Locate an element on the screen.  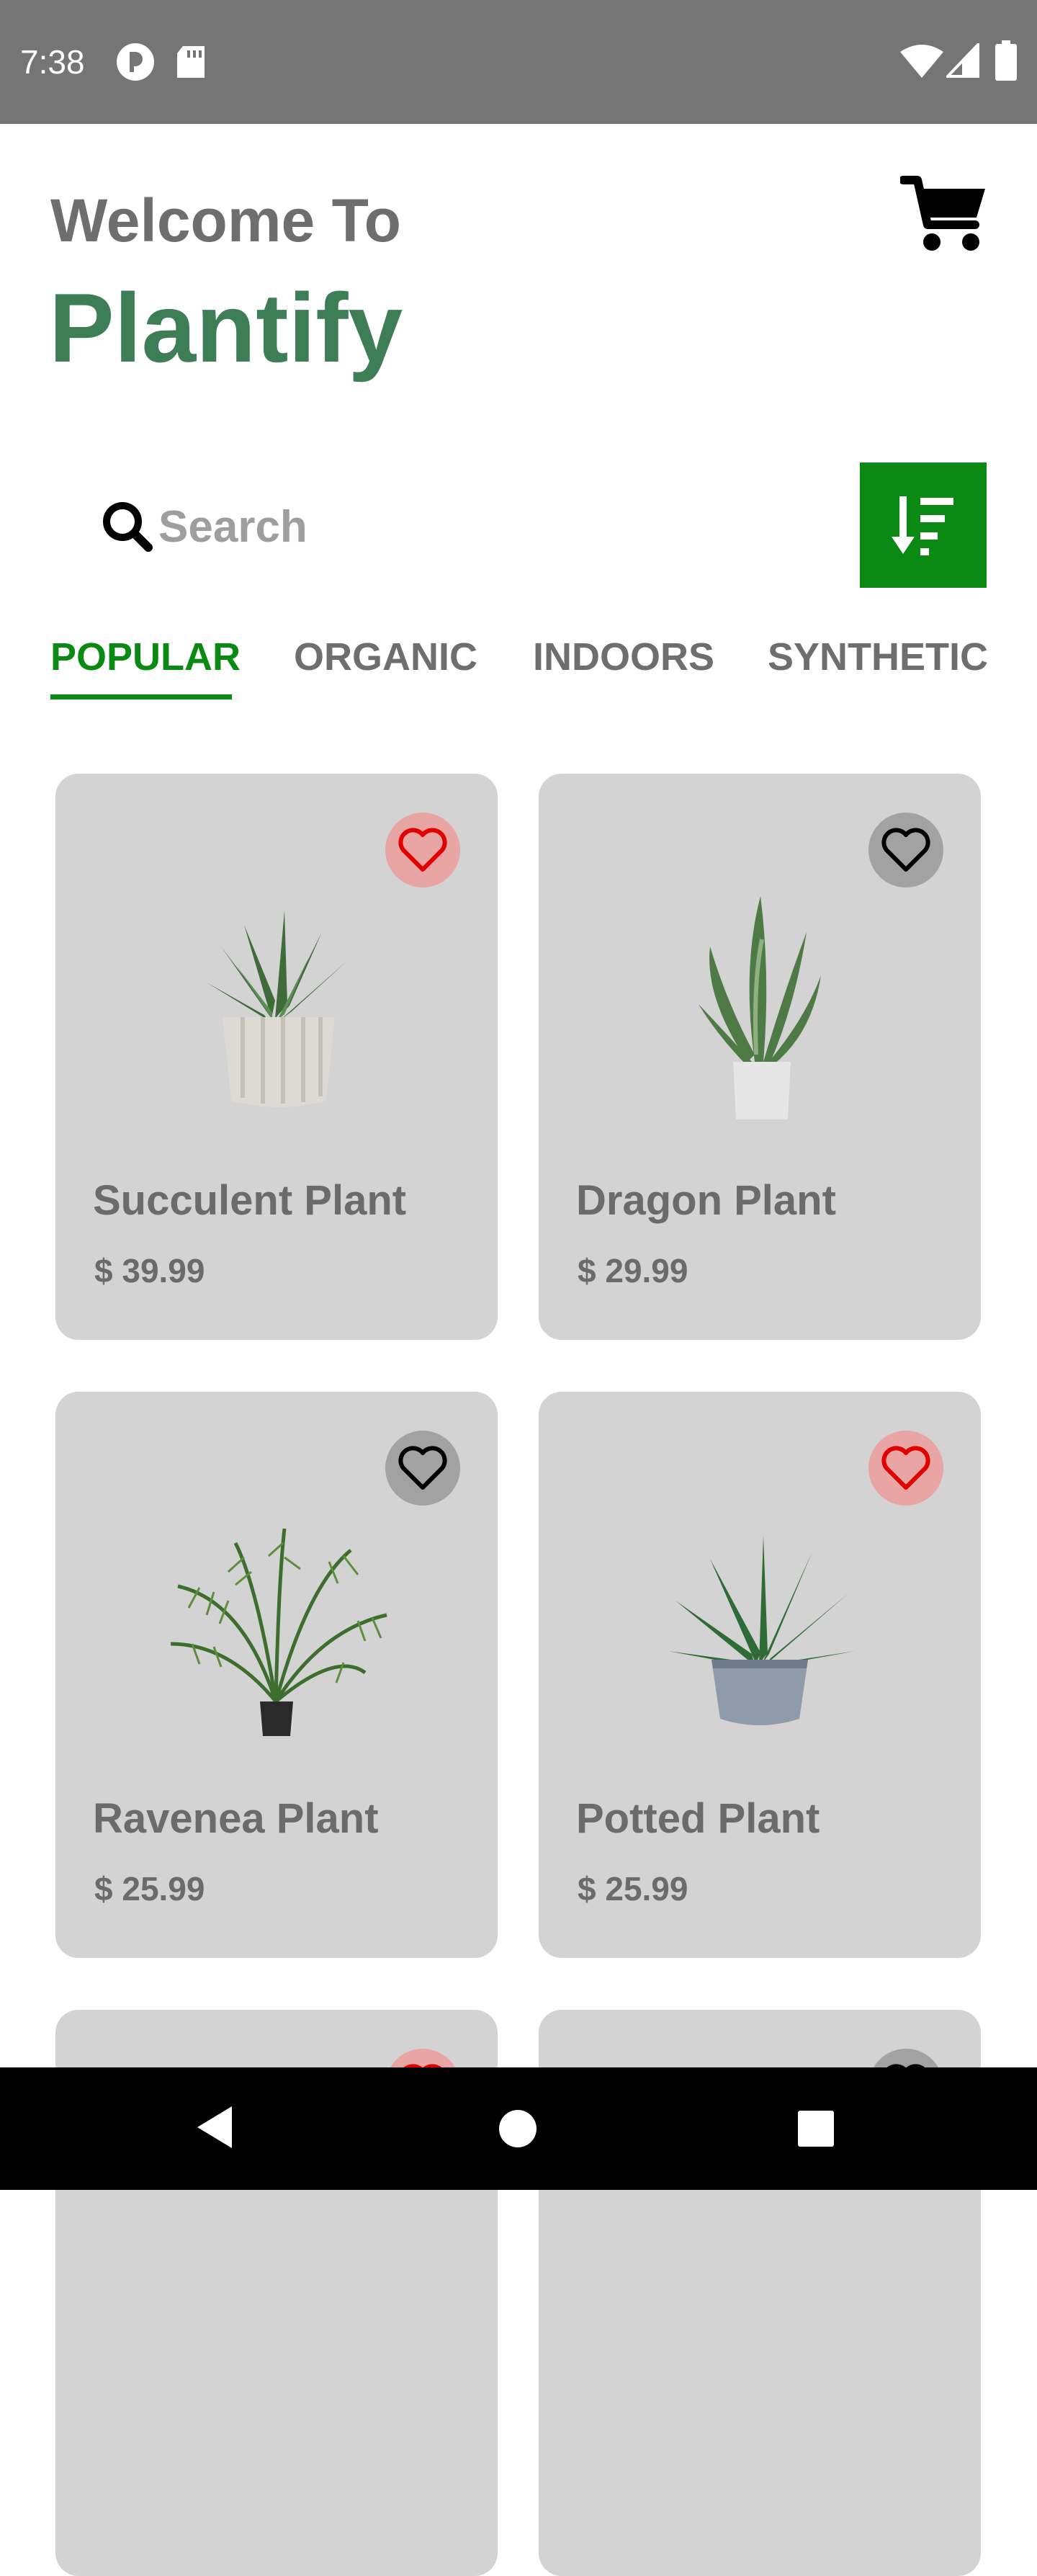
product-card-dragon: Dragon Plant $ 29.99 is located at coordinates (760, 1057).